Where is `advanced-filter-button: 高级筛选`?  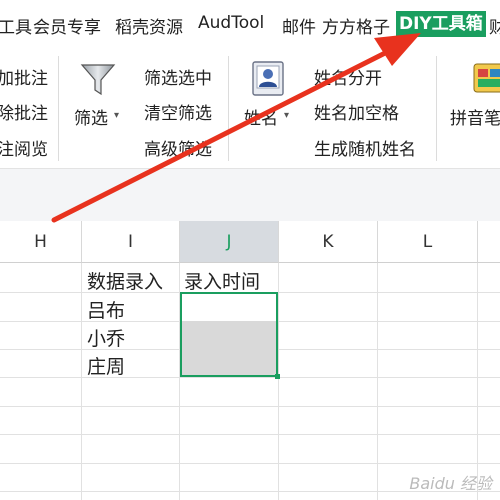
advanced-filter-button: 高级筛选 is located at coordinates (178, 147).